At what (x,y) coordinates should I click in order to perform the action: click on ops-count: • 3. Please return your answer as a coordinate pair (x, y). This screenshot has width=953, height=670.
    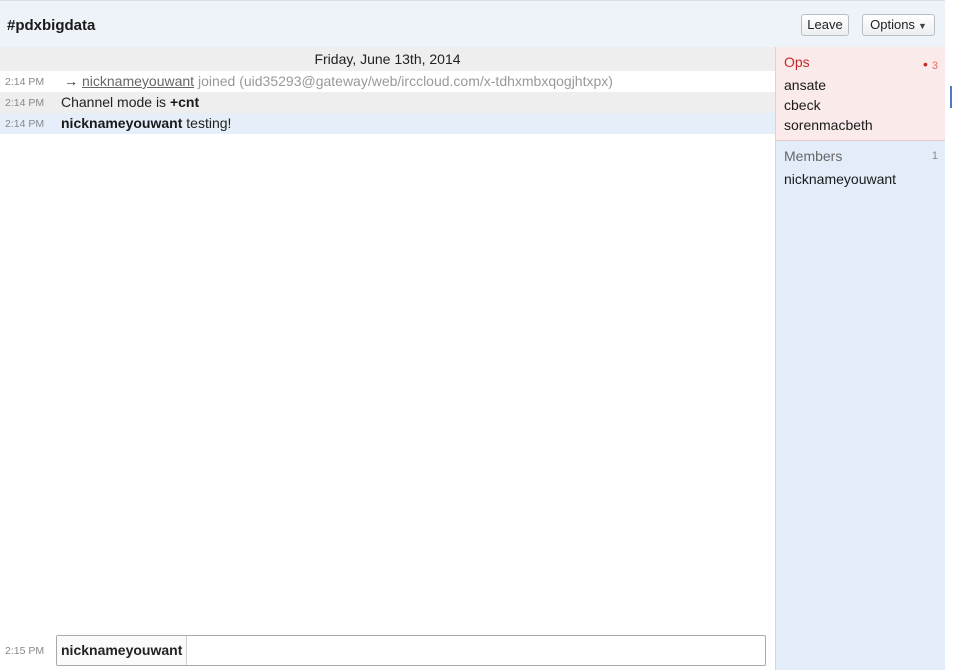
    Looking at the image, I should click on (930, 64).